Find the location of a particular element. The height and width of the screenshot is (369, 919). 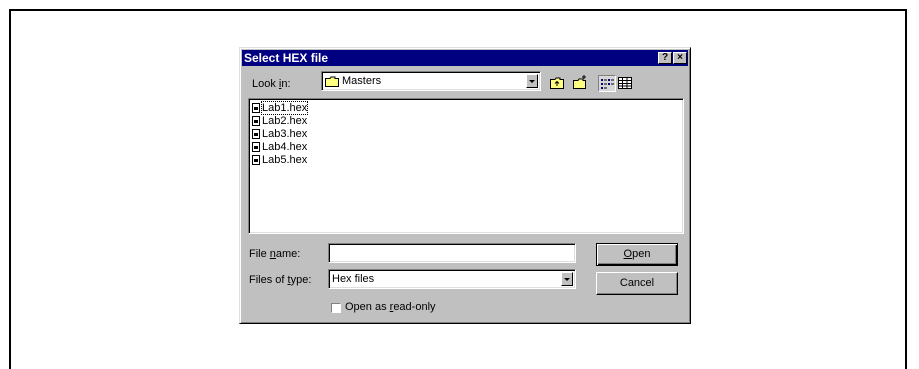

files-of-type-label: Files of type: is located at coordinates (280, 280).